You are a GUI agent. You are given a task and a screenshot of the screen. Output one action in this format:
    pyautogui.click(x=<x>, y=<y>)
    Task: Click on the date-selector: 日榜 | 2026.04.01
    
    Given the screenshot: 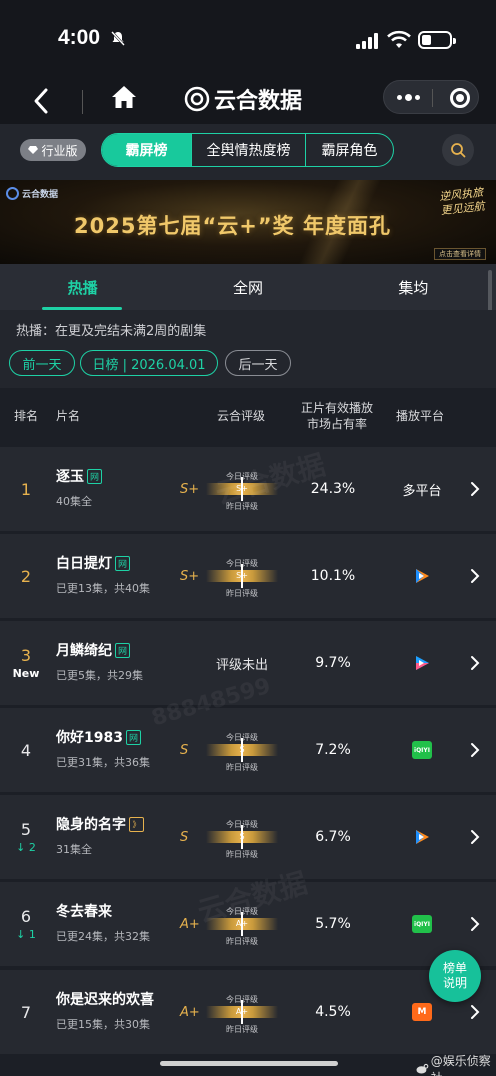 What is the action you would take?
    pyautogui.click(x=149, y=363)
    